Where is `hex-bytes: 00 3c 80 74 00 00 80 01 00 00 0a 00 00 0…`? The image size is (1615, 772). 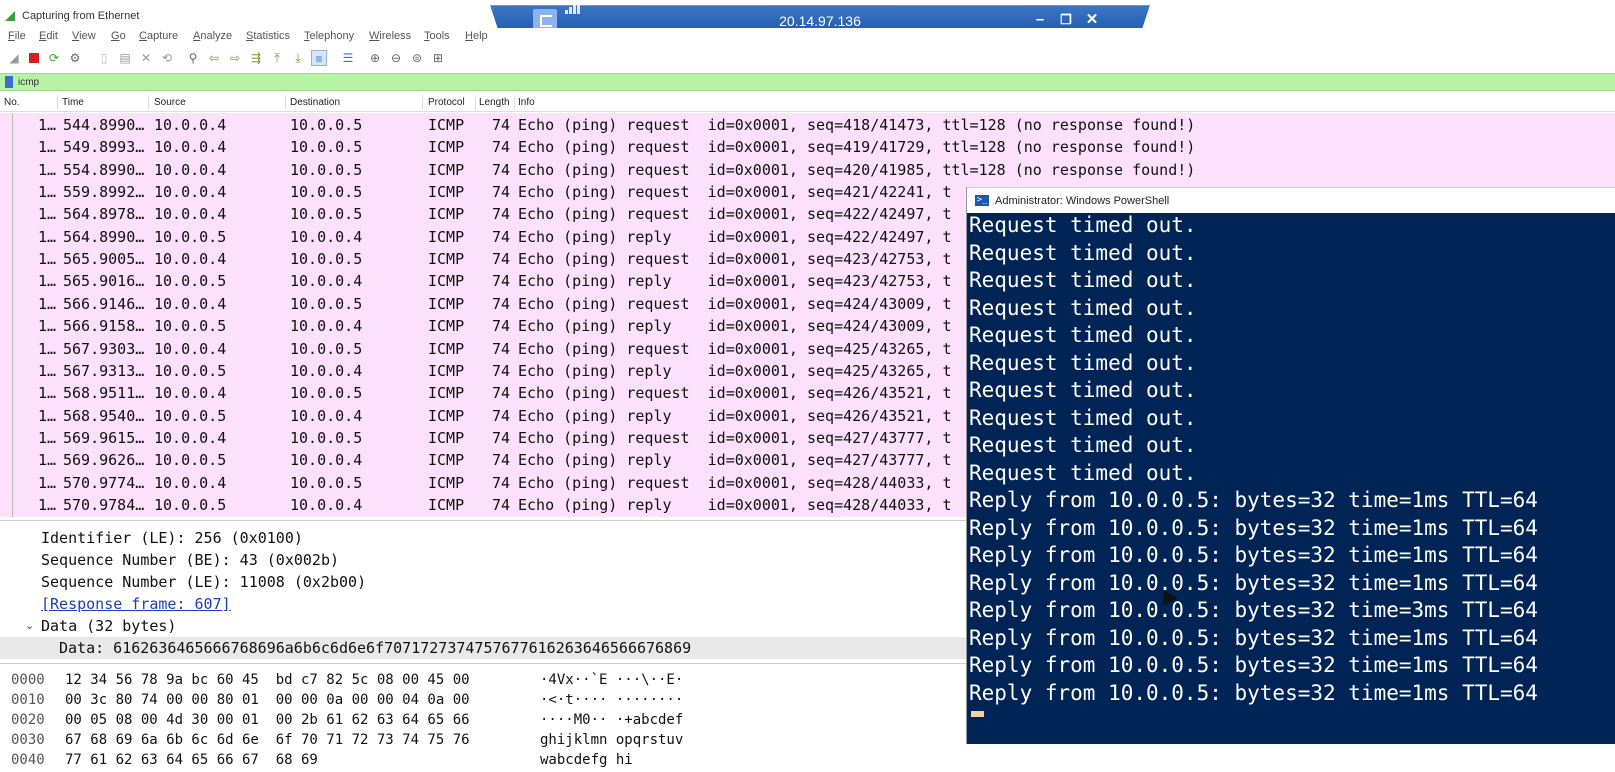 hex-bytes: 00 3c 80 74 00 00 80 01 00 00 0a 00 00 0… is located at coordinates (267, 700).